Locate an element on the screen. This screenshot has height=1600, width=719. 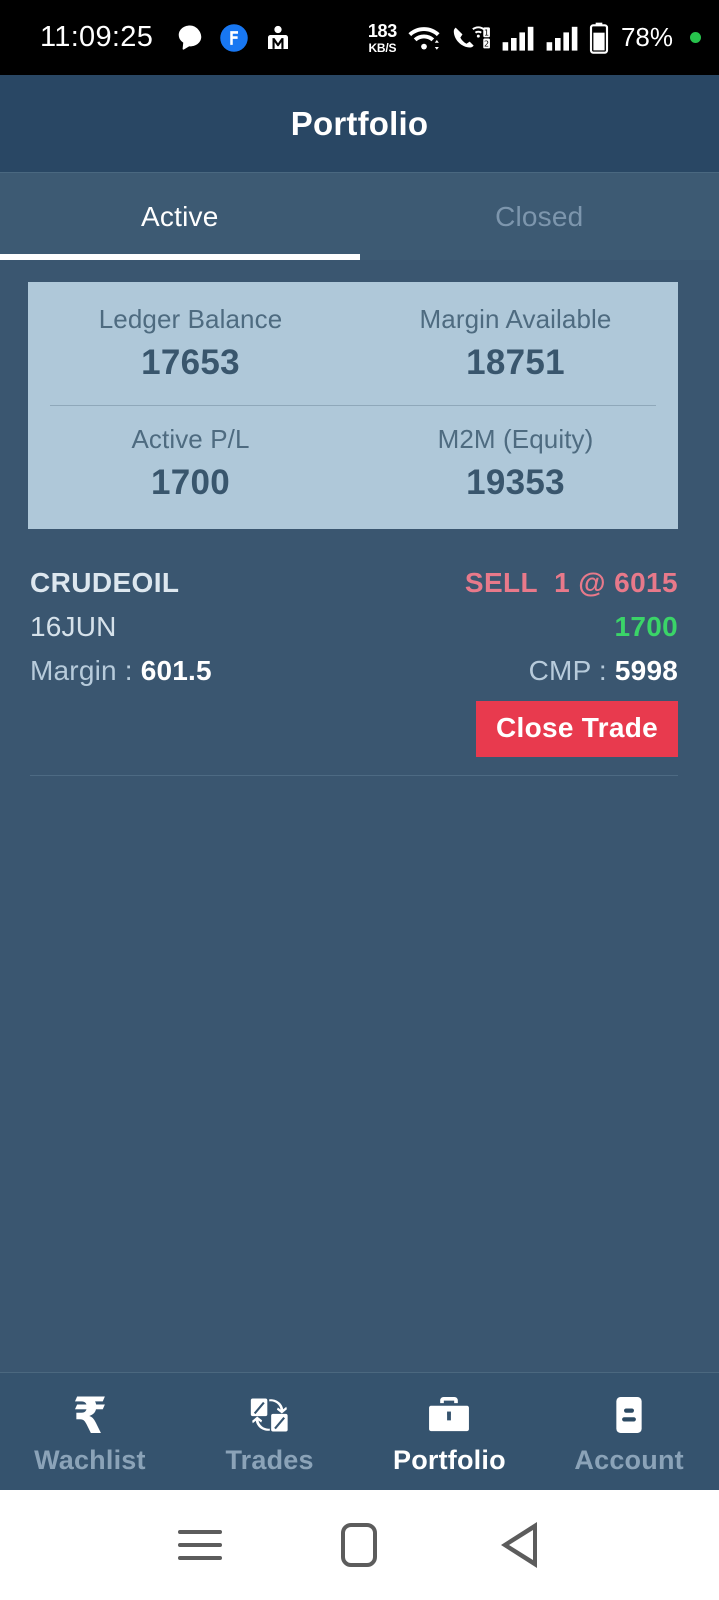
wifi-icon is located at coordinates (424, 38).